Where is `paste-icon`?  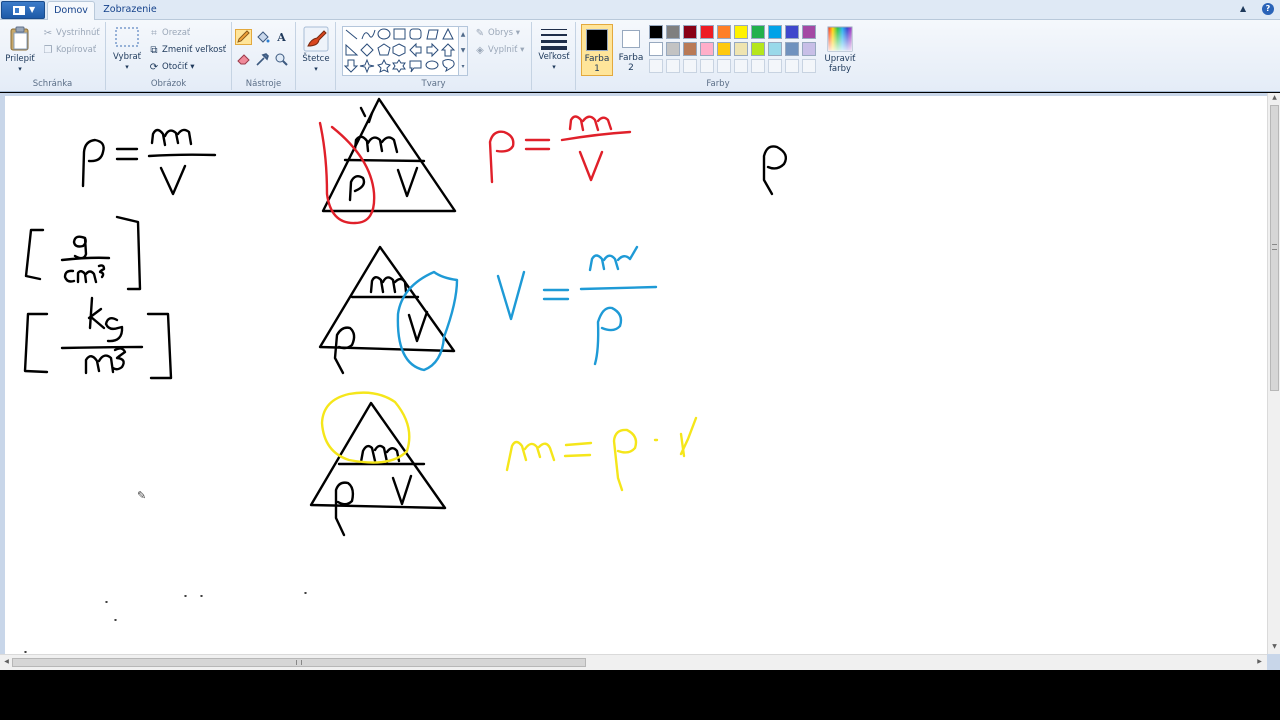
paste-icon is located at coordinates (19, 38).